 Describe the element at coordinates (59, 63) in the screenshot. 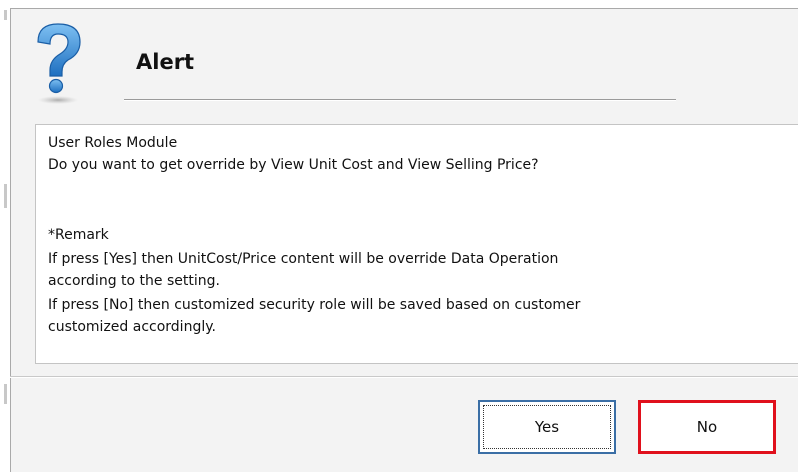

I see `question-mark-icon` at that location.